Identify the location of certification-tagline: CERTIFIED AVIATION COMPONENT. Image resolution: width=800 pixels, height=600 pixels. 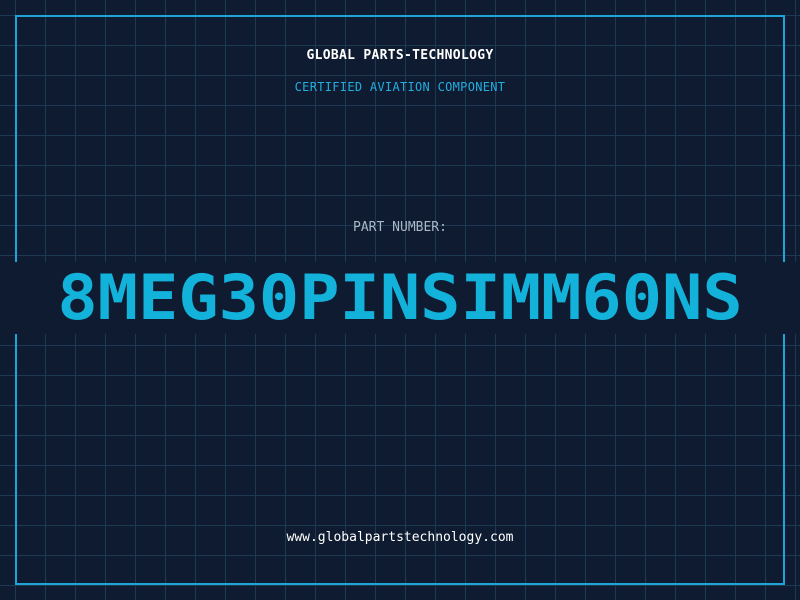
(400, 87).